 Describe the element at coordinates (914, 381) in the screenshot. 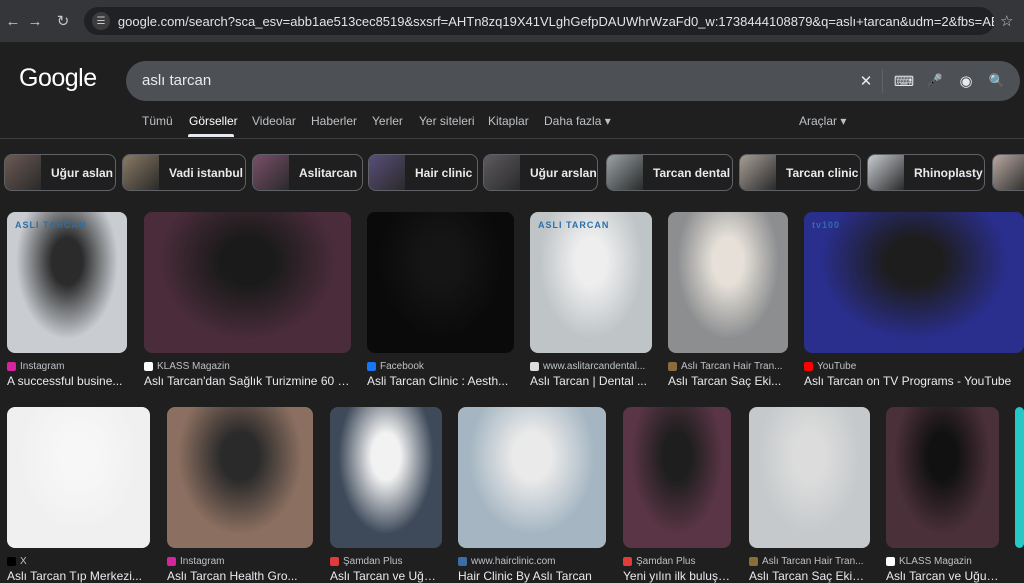

I see `result-title: Aslı Tarcan on TV Programs - YouTube` at that location.